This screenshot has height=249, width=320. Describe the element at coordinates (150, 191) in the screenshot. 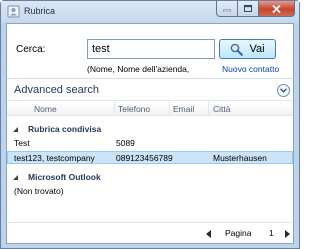

I see `table-row: (Non trovato)` at that location.